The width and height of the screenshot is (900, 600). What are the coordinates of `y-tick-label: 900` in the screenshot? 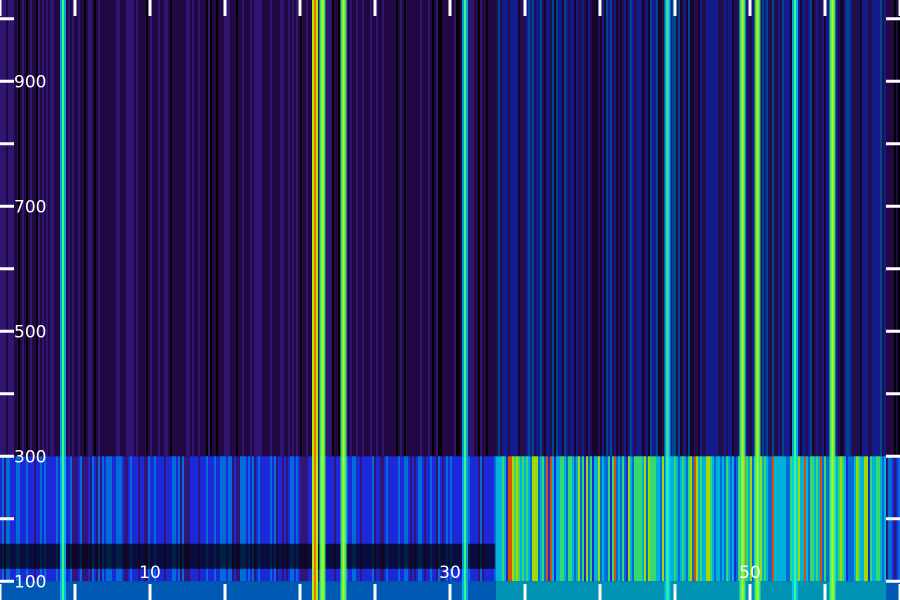 It's located at (30, 82).